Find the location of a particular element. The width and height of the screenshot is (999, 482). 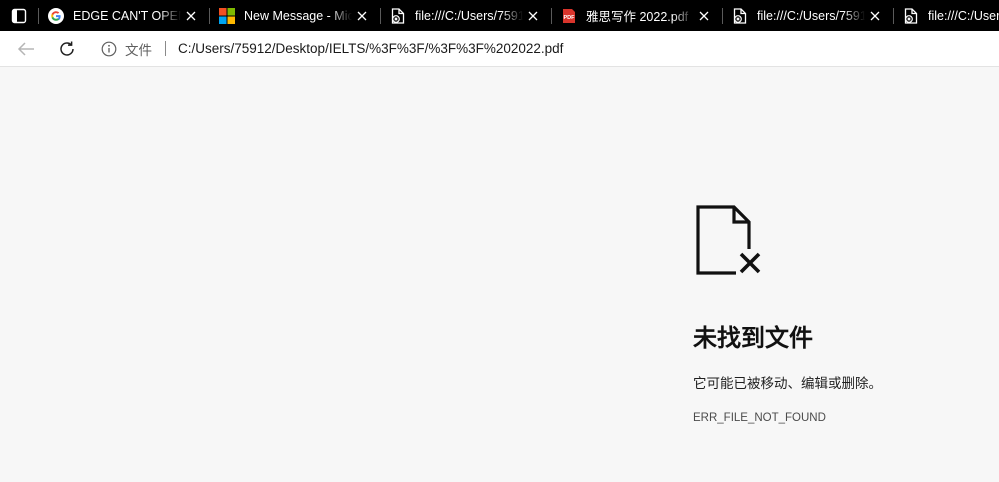

error-title: 未找到文件 is located at coordinates (753, 338).